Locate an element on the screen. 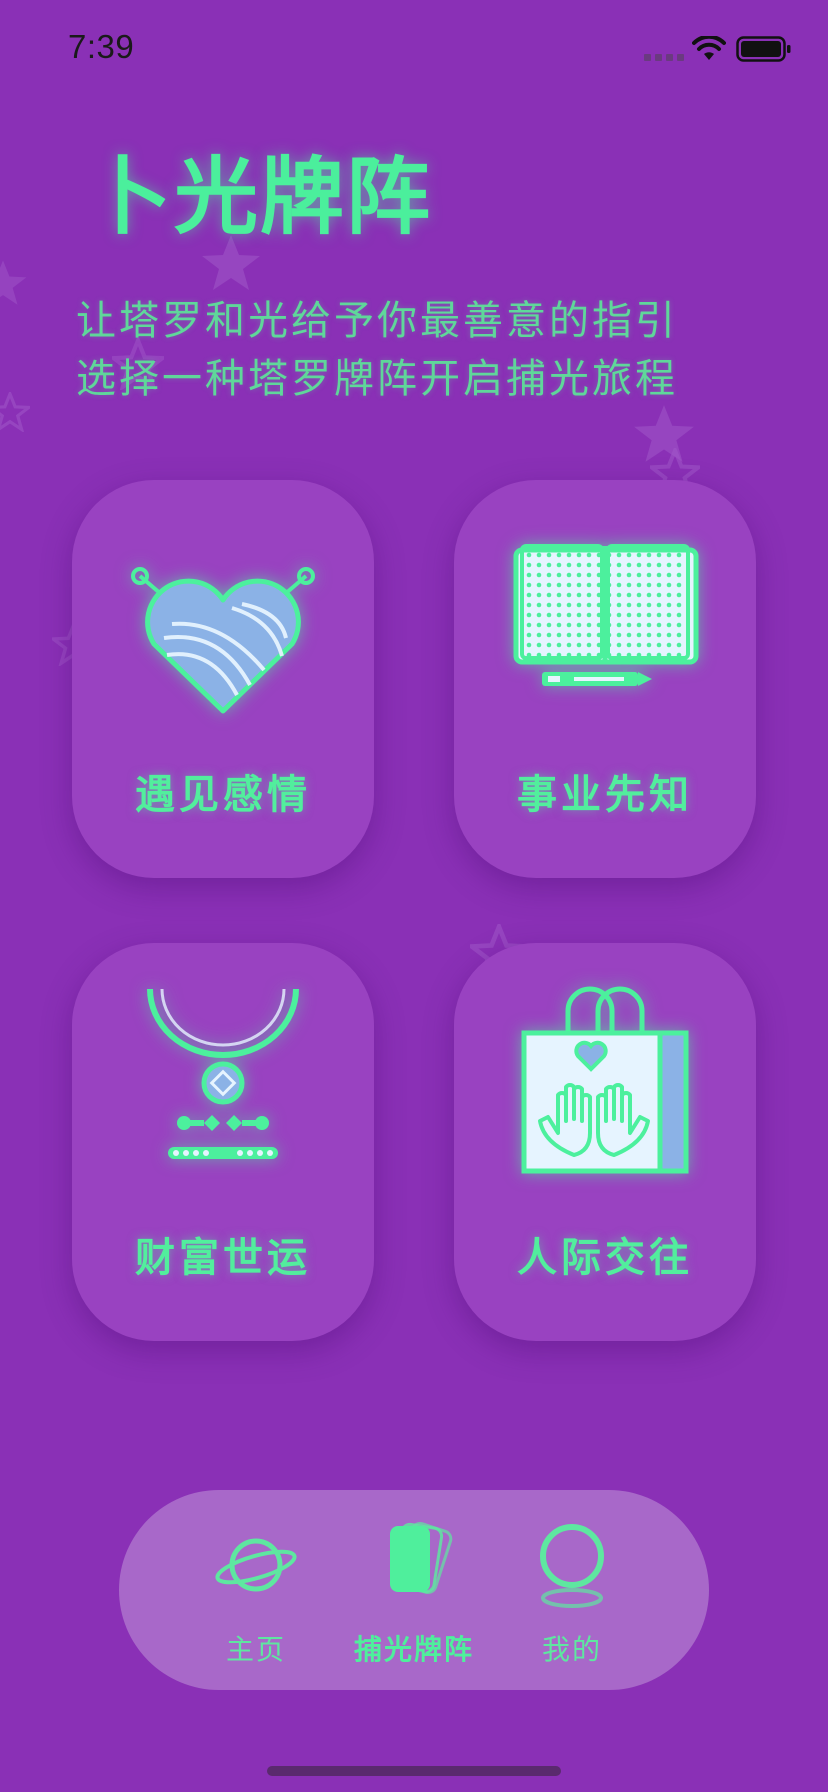  battery-icon is located at coordinates (763, 49).